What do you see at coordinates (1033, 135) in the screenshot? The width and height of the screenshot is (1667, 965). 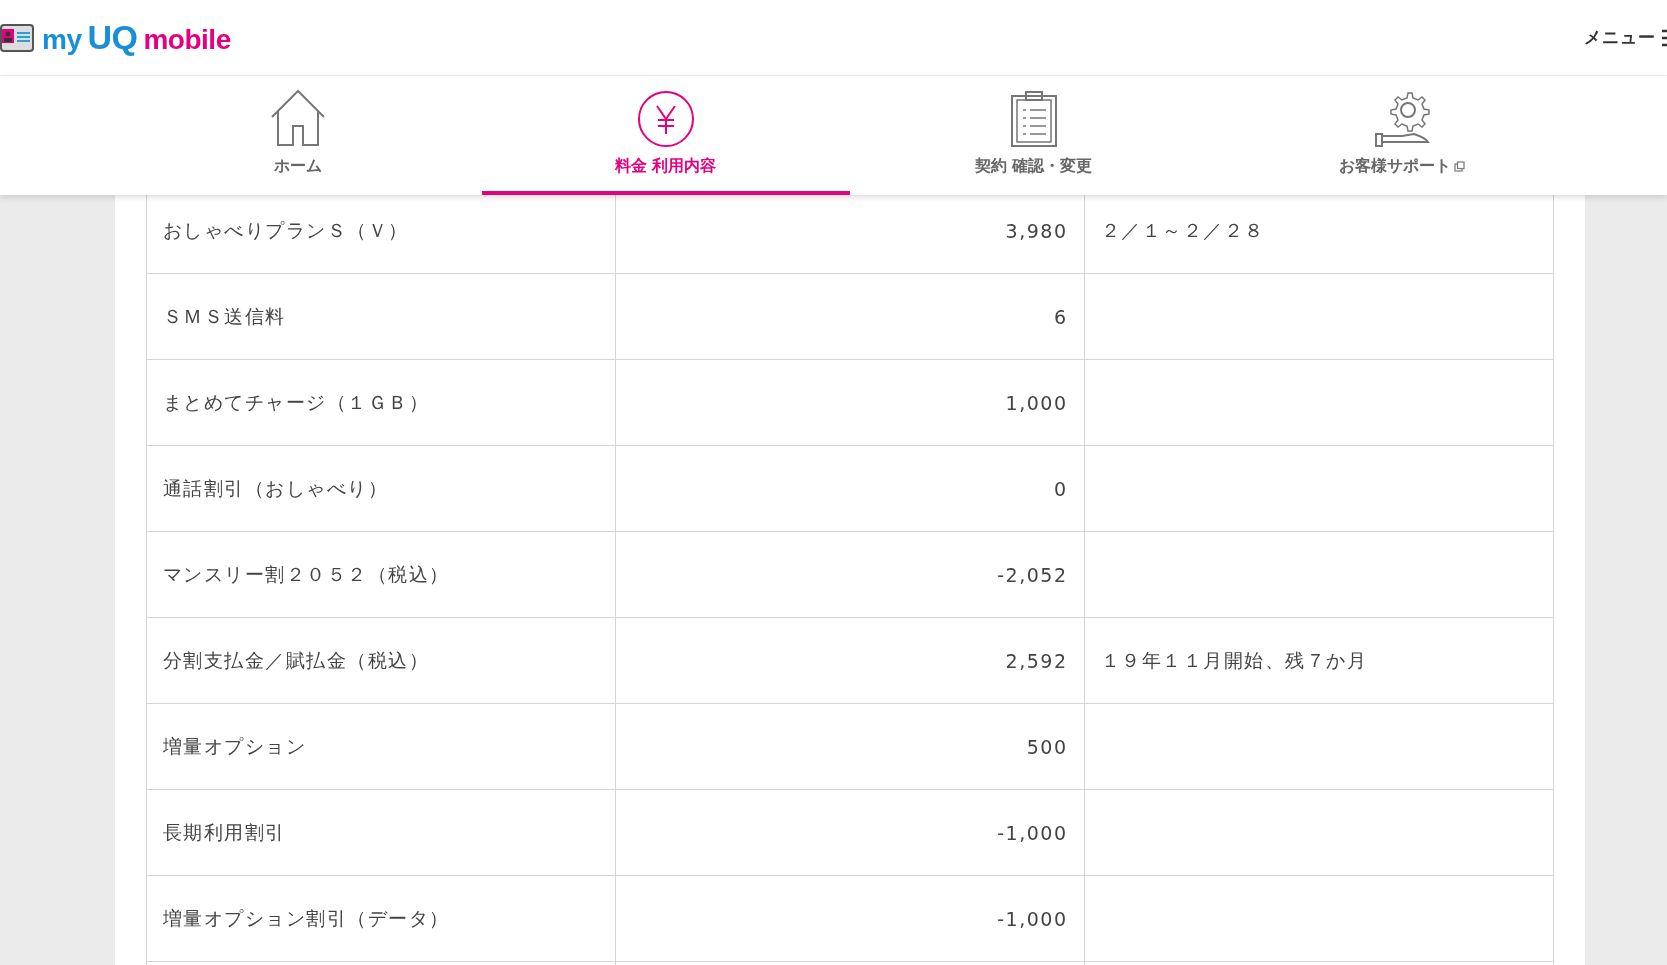 I see `nav-tab: 契約 確認・変更` at bounding box center [1033, 135].